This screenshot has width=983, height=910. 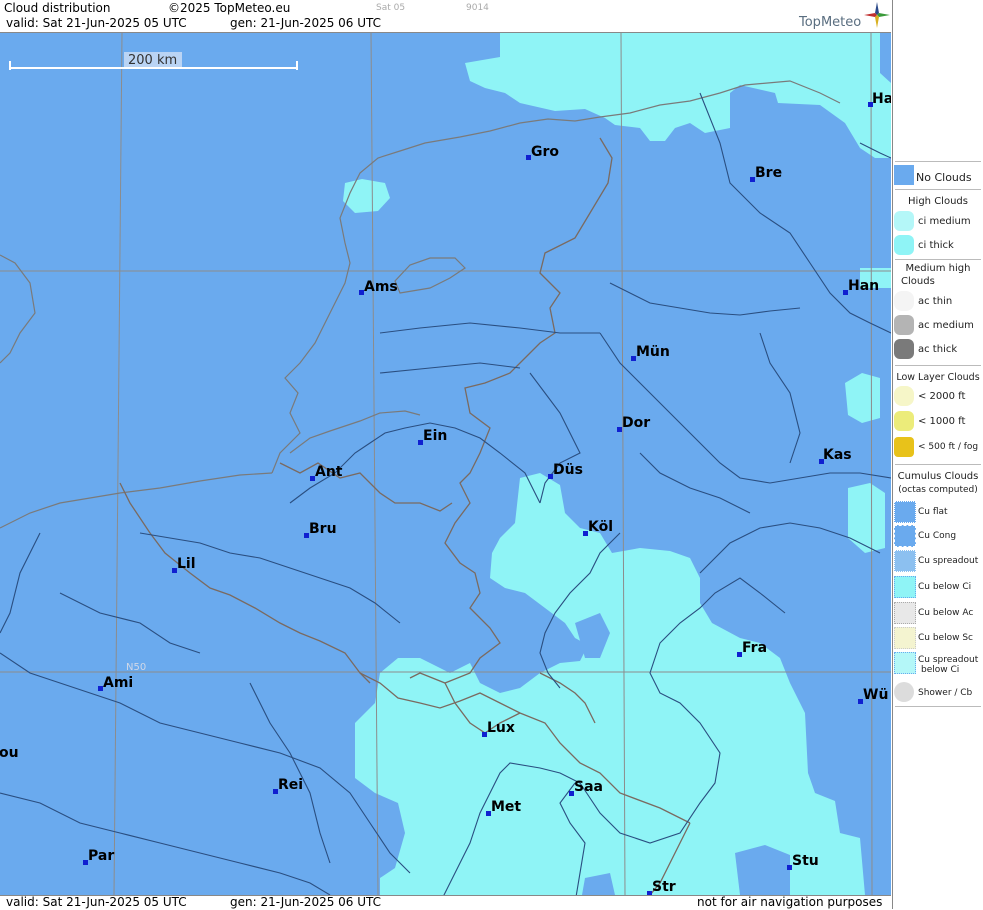 I want to click on city-ou: ou, so click(x=9, y=753).